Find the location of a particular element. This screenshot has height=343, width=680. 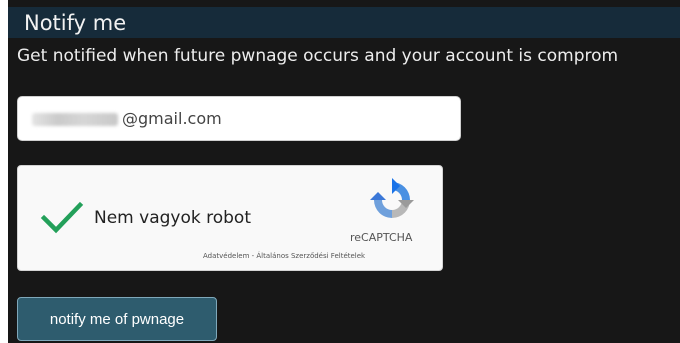

email-value: @gmail.com is located at coordinates (172, 118).